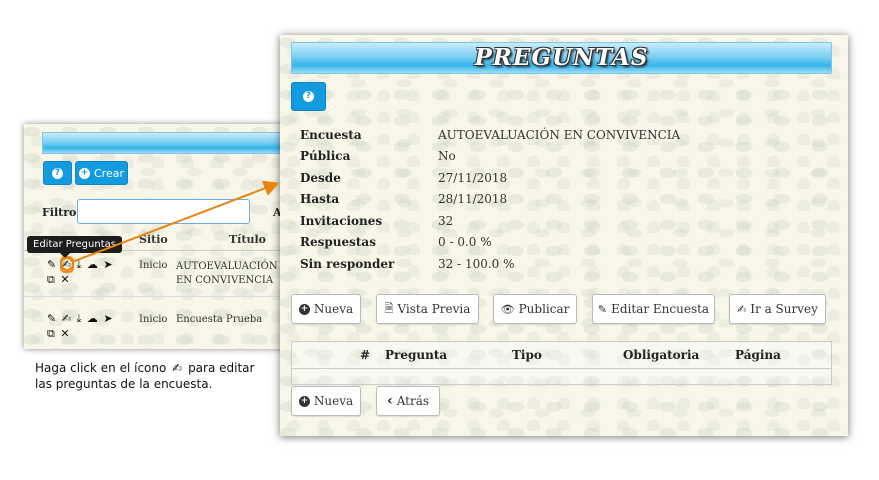  What do you see at coordinates (163, 211) in the screenshot?
I see `filter-input` at bounding box center [163, 211].